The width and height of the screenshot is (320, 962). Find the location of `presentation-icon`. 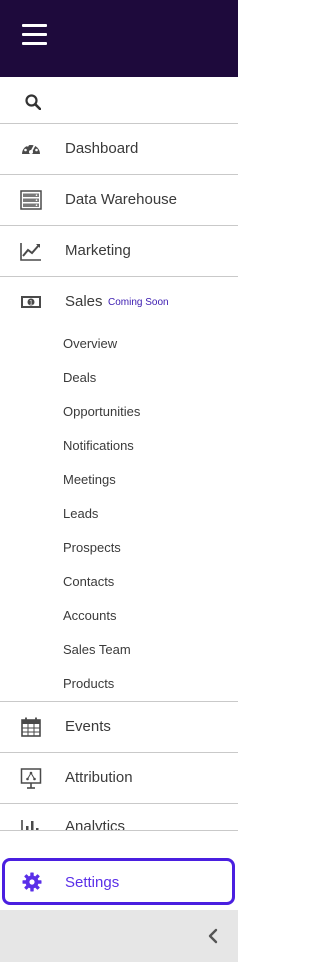

presentation-icon is located at coordinates (31, 778).